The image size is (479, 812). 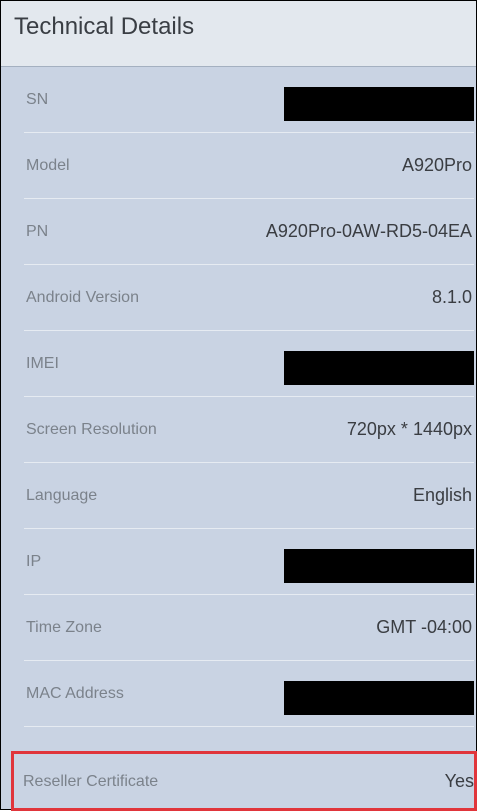 What do you see at coordinates (244, 166) in the screenshot?
I see `detail-row-model: Model A920Pro` at bounding box center [244, 166].